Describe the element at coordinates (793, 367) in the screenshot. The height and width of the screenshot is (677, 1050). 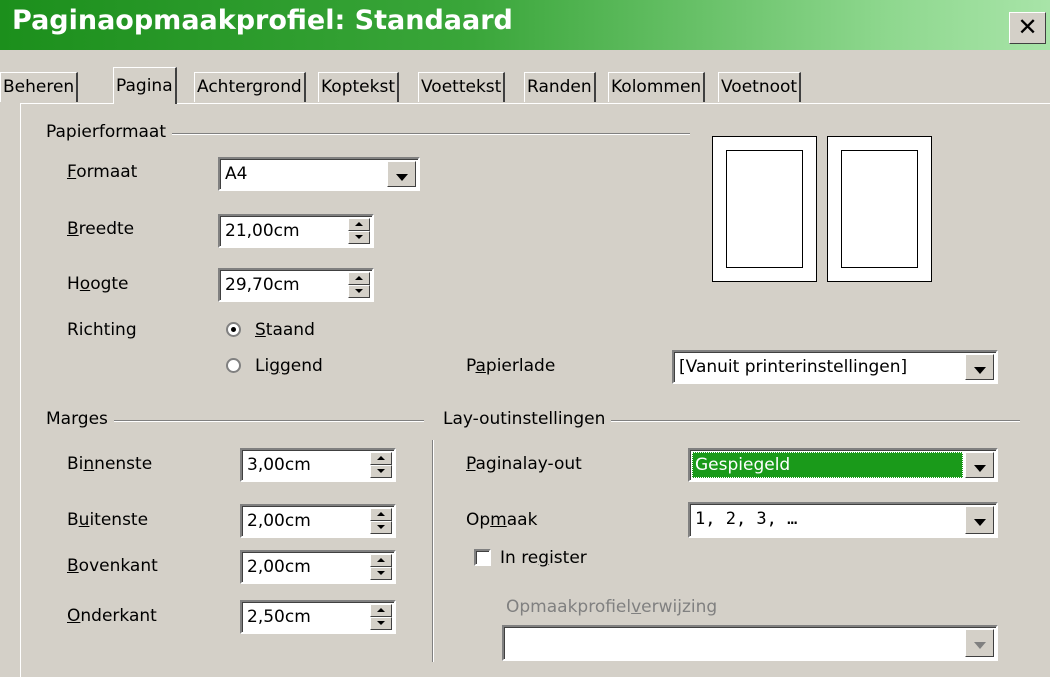
I see `tray-value: [Vanuit printerinstellingen]` at that location.